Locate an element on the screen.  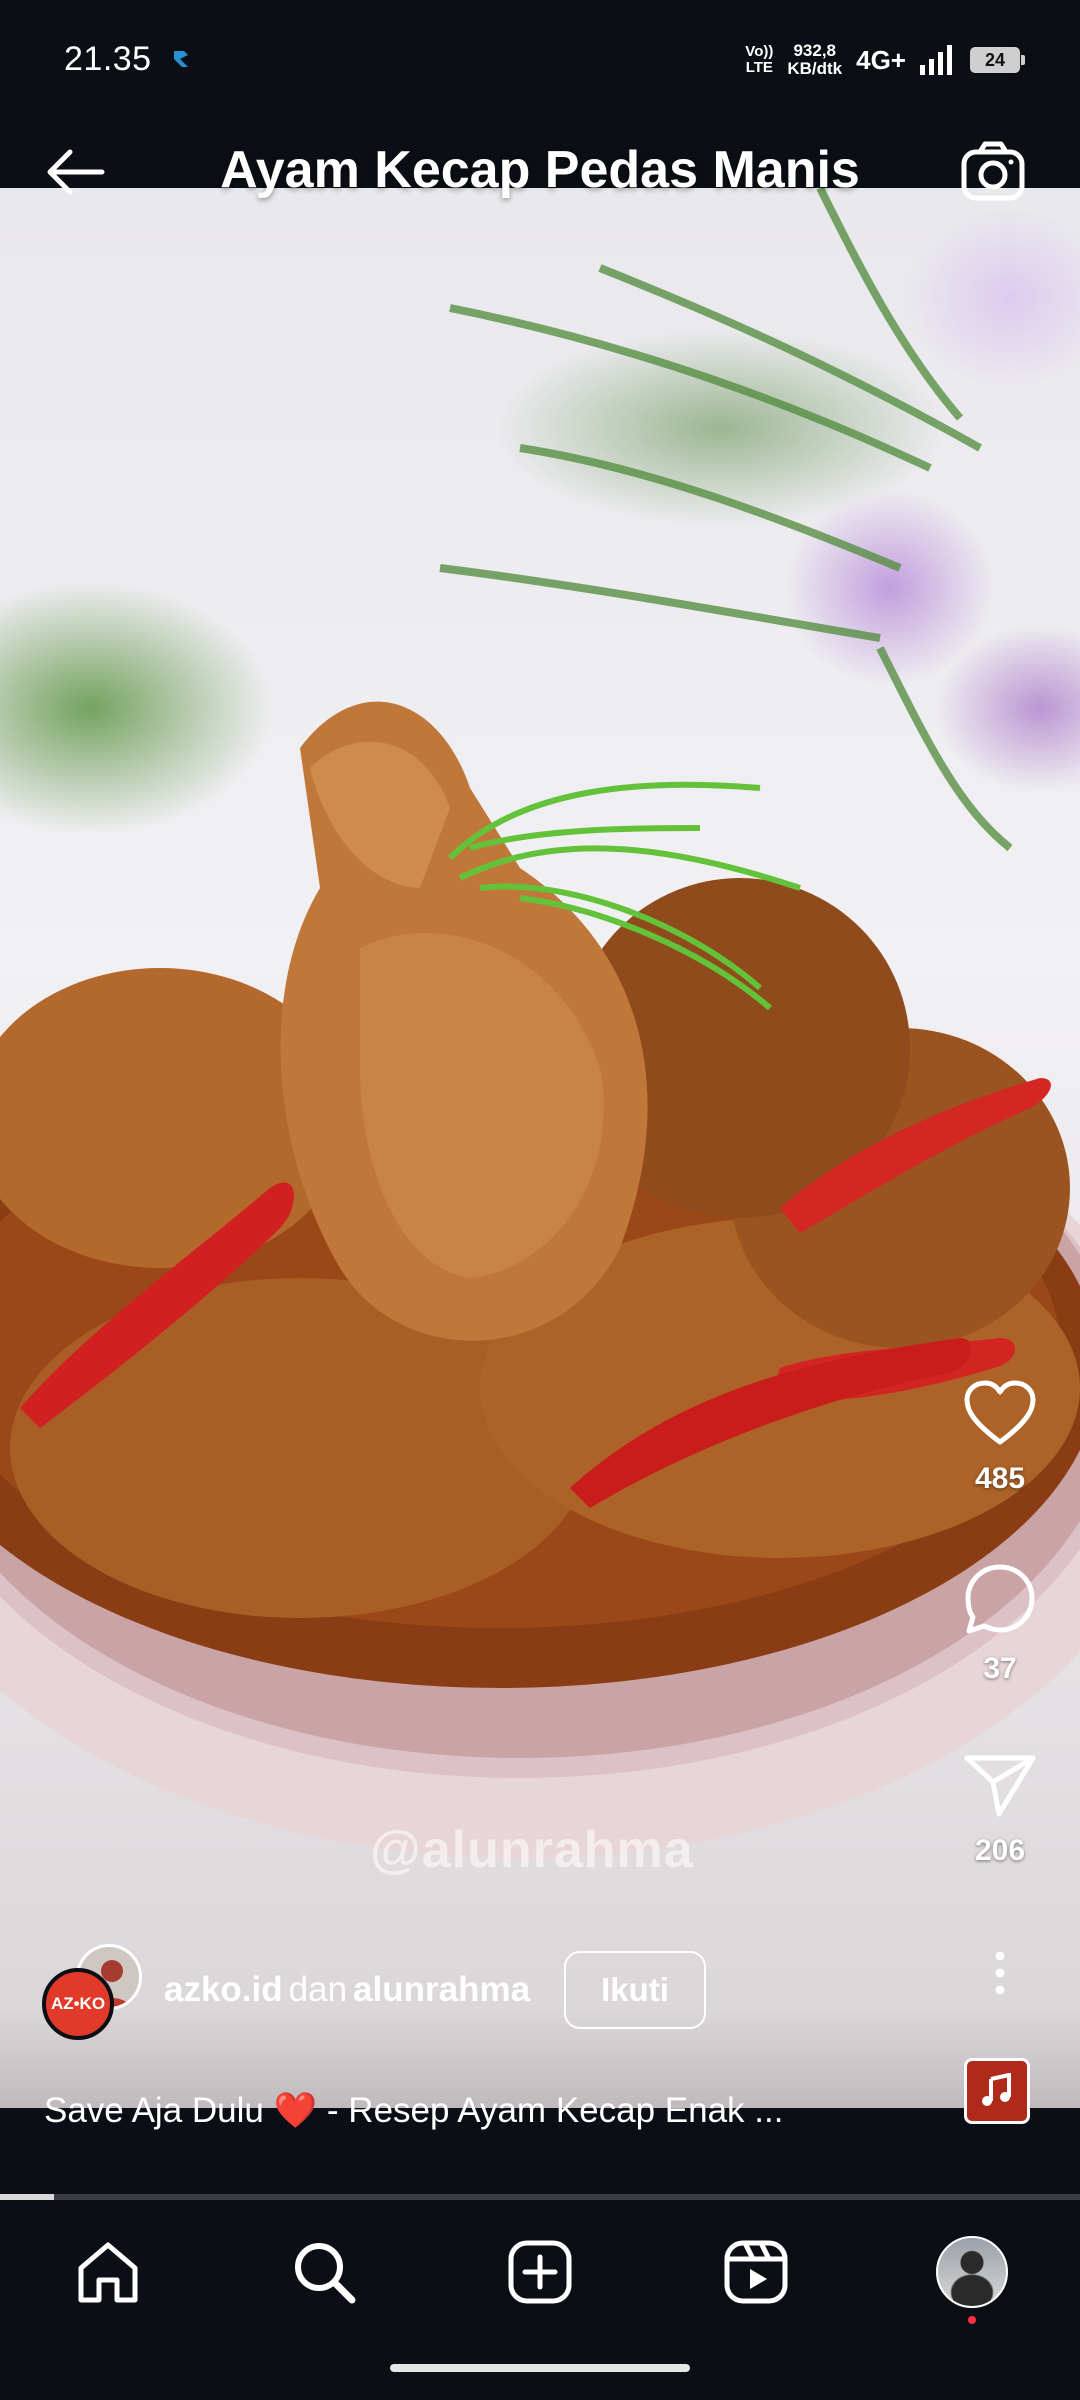
home-indicator is located at coordinates (540, 2368).